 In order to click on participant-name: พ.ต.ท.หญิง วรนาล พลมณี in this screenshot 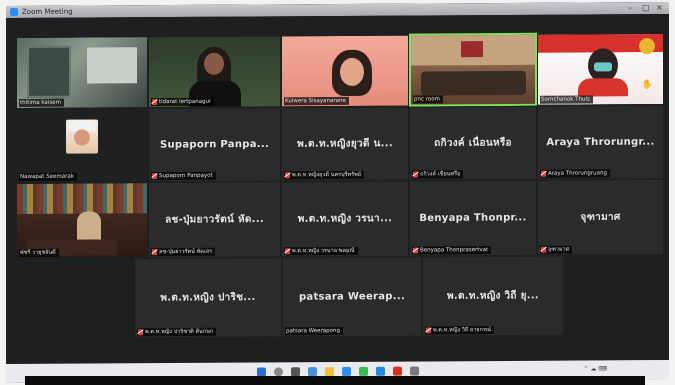, I will do `click(323, 251)`.